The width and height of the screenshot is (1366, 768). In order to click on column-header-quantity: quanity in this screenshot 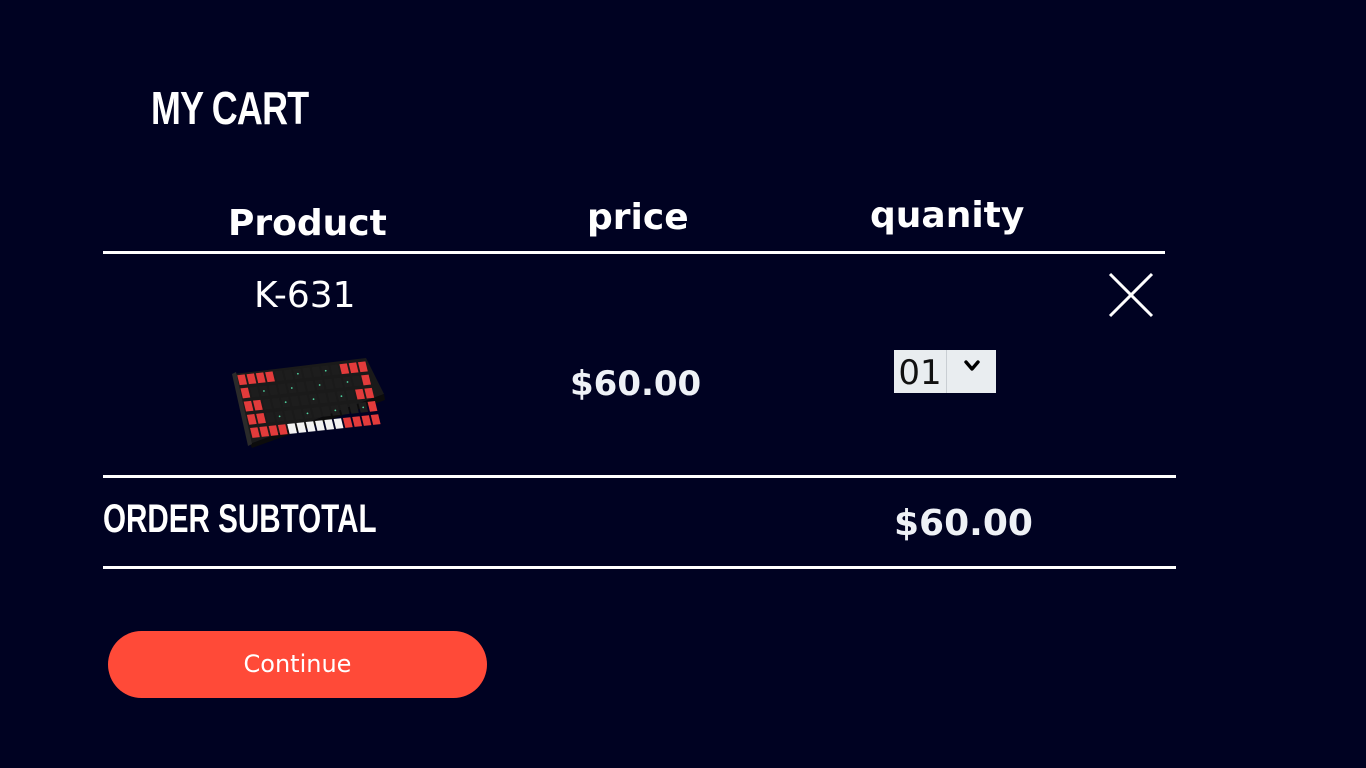, I will do `click(947, 215)`.